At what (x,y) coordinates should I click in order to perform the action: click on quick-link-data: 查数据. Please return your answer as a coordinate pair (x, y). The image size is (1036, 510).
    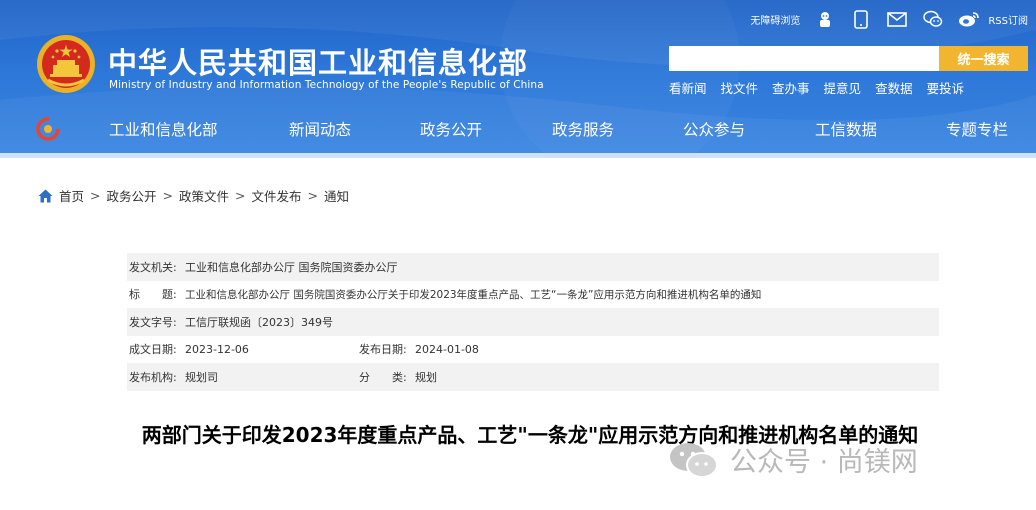
    Looking at the image, I should click on (894, 87).